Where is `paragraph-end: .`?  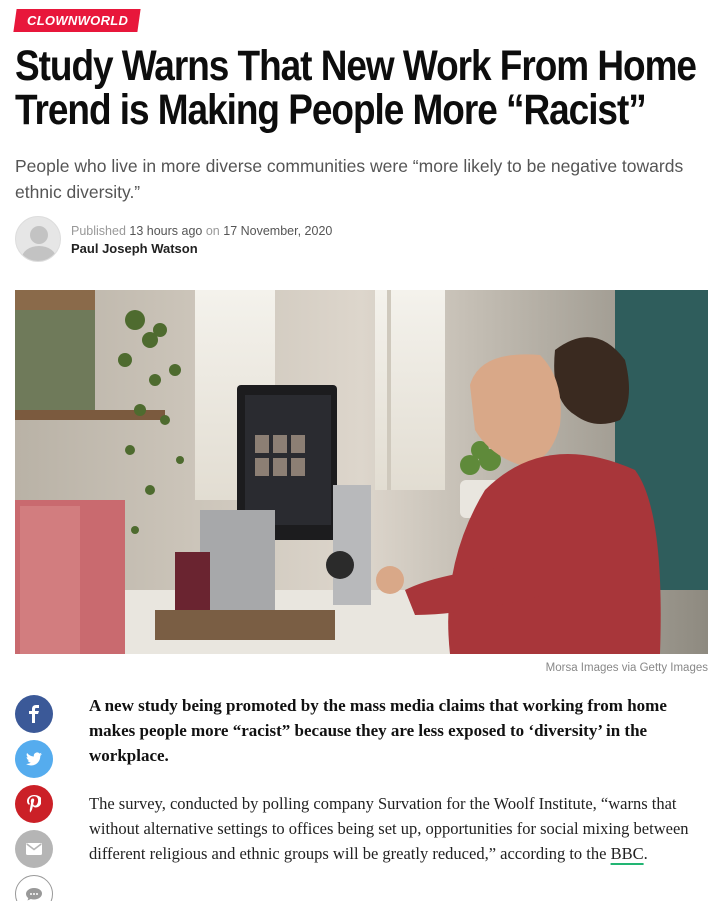 paragraph-end: . is located at coordinates (645, 853).